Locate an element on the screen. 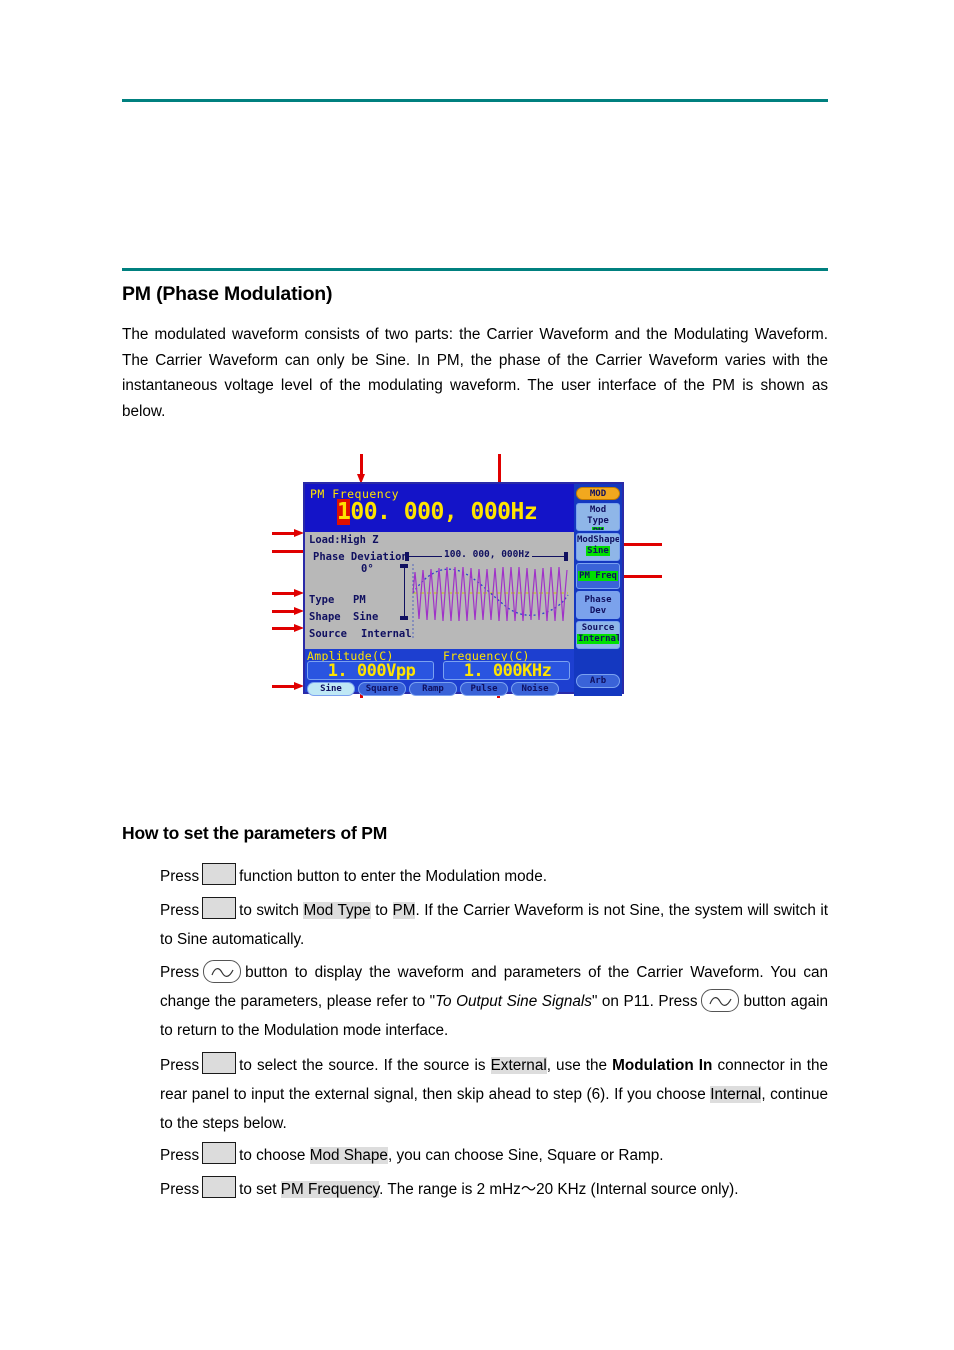 Image resolution: width=954 pixels, height=1350 pixels. tab-noise: Noise is located at coordinates (535, 689).